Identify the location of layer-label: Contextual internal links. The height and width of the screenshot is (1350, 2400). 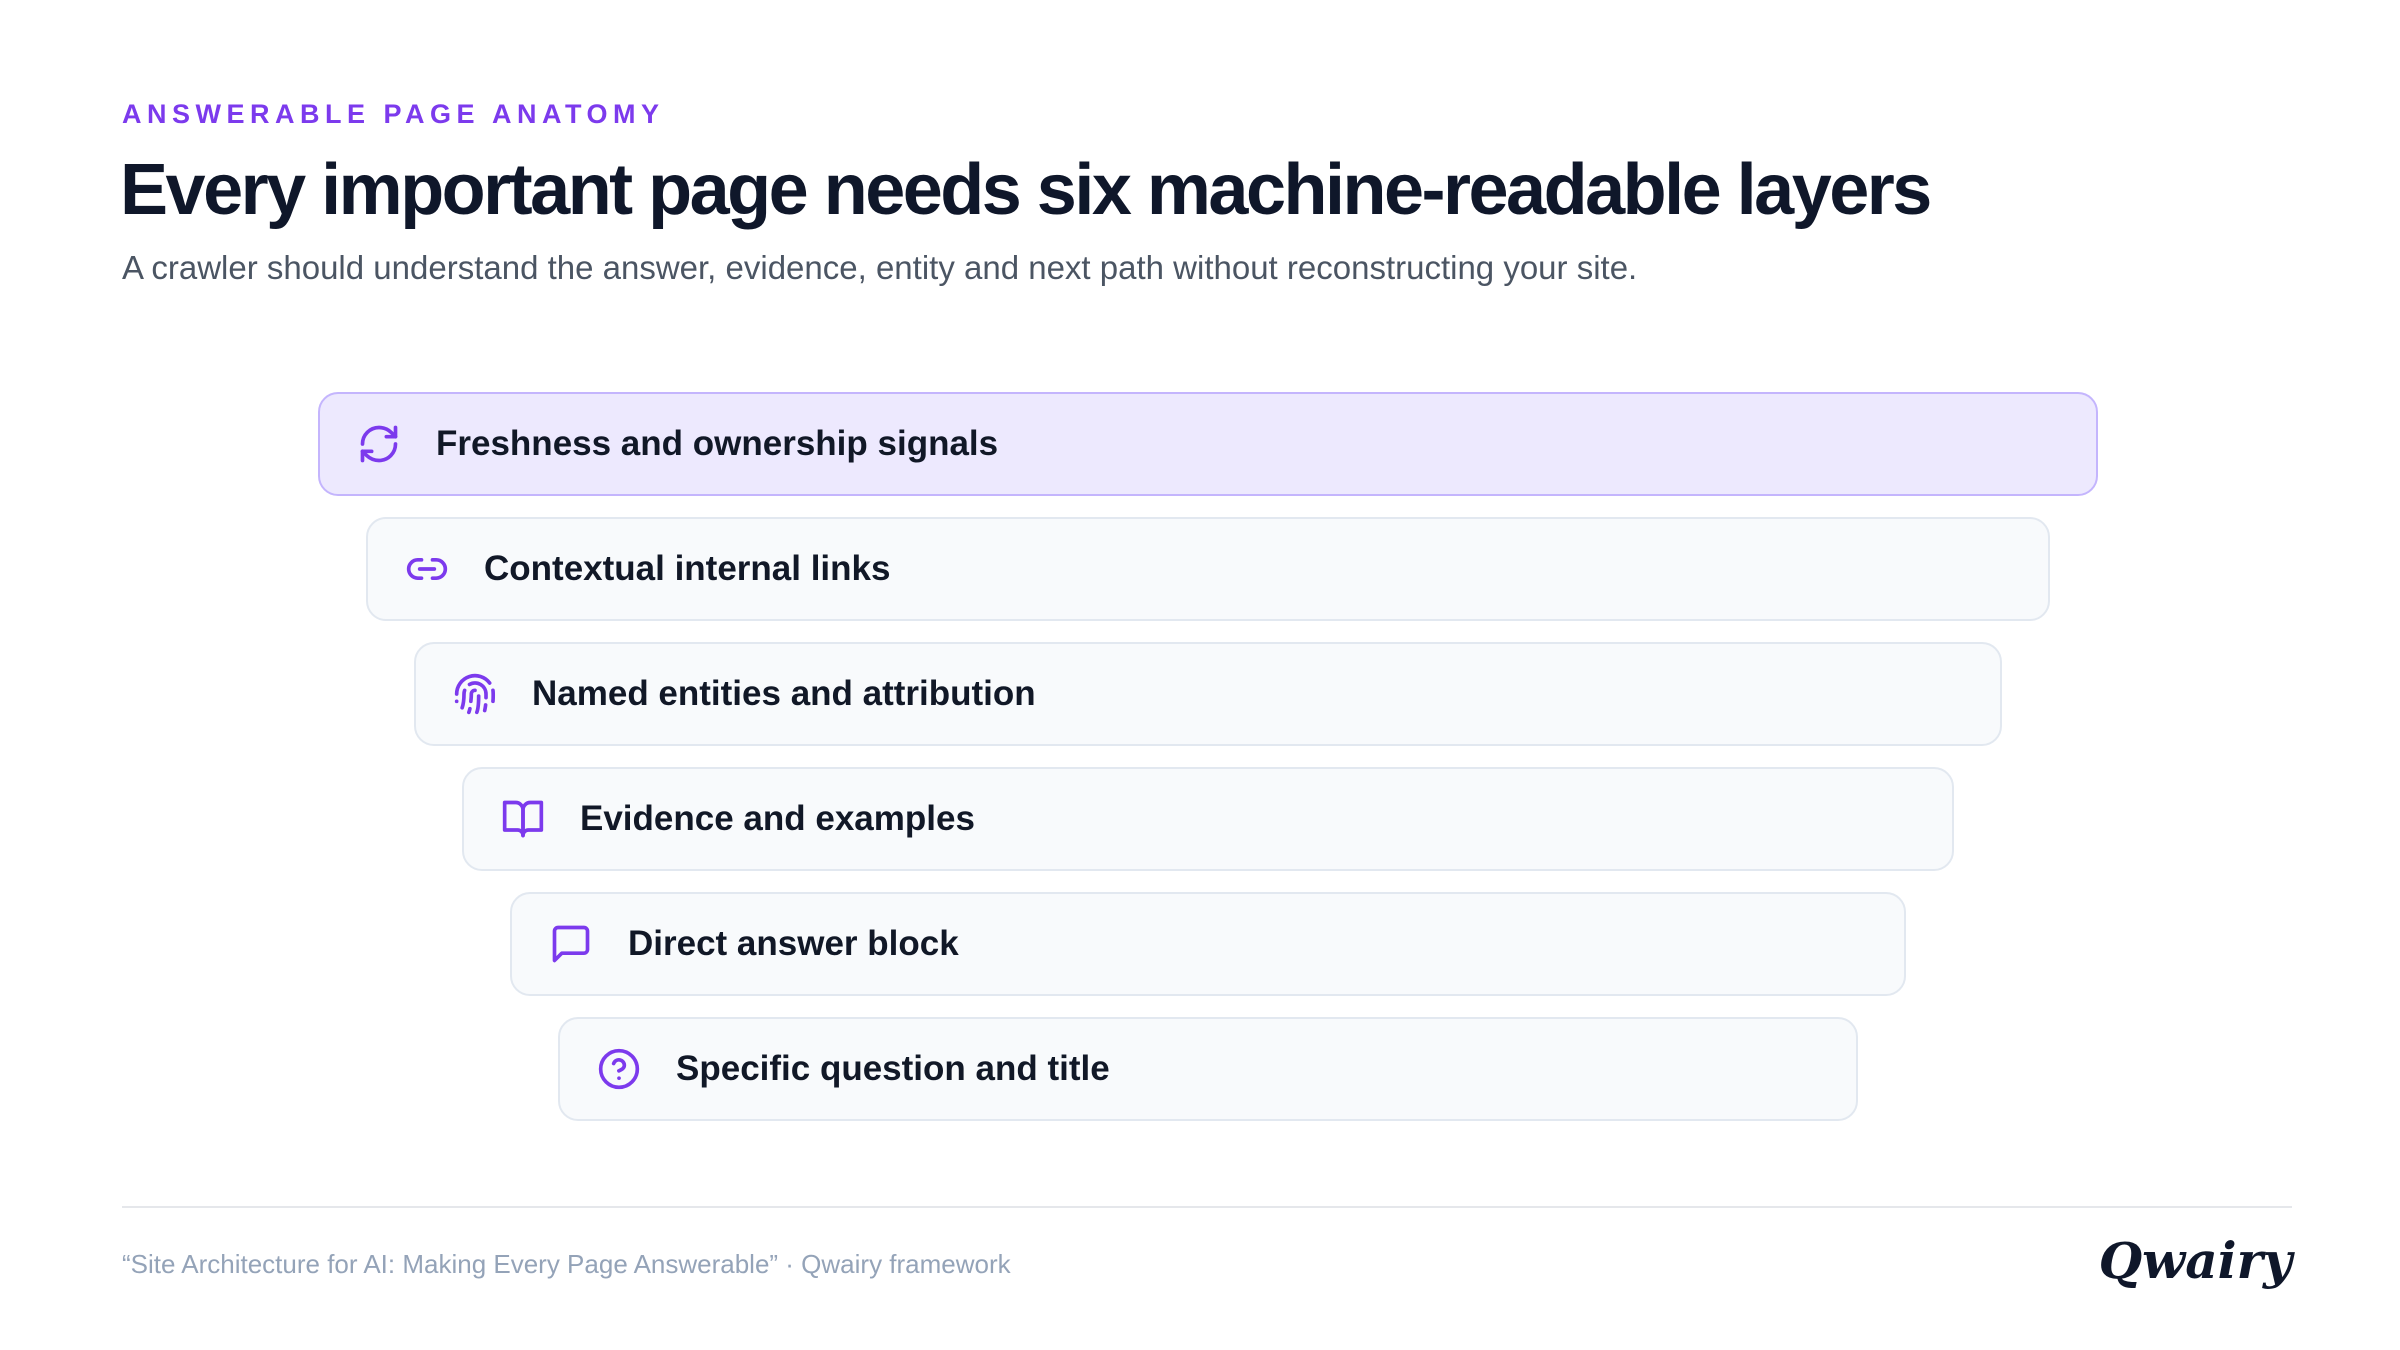
(687, 568).